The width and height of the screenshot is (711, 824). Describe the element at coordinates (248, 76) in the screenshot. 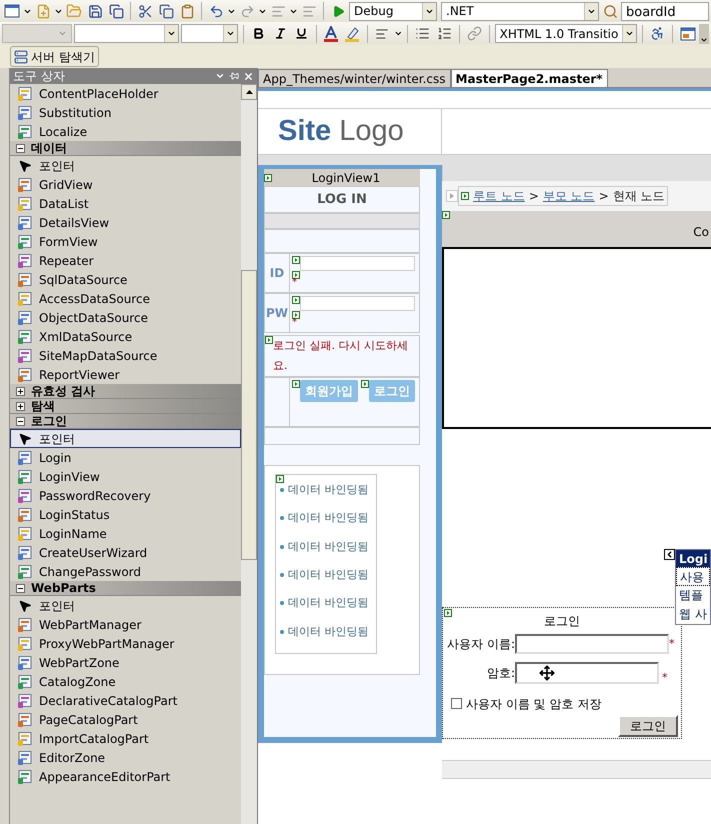

I see `close-icon` at that location.